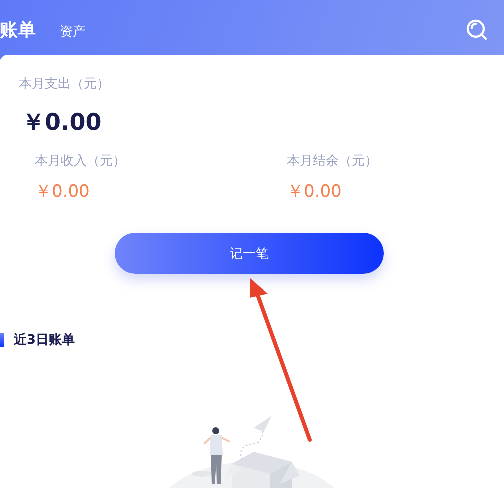  Describe the element at coordinates (2, 340) in the screenshot. I see `section-marker` at that location.